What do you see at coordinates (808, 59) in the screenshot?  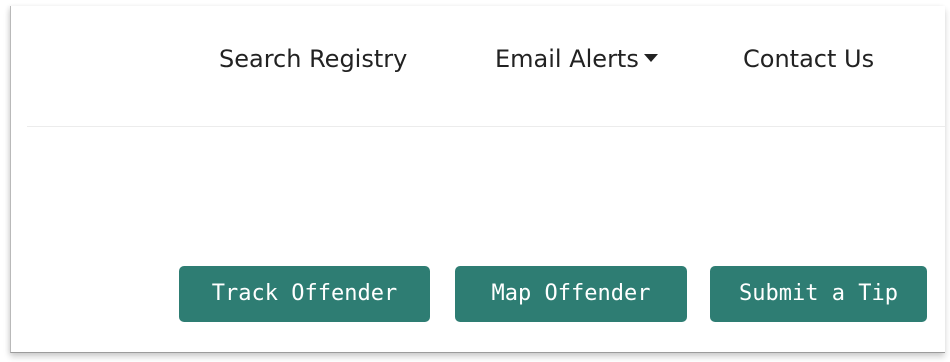 I see `nav-contact-us: Contact Us` at bounding box center [808, 59].